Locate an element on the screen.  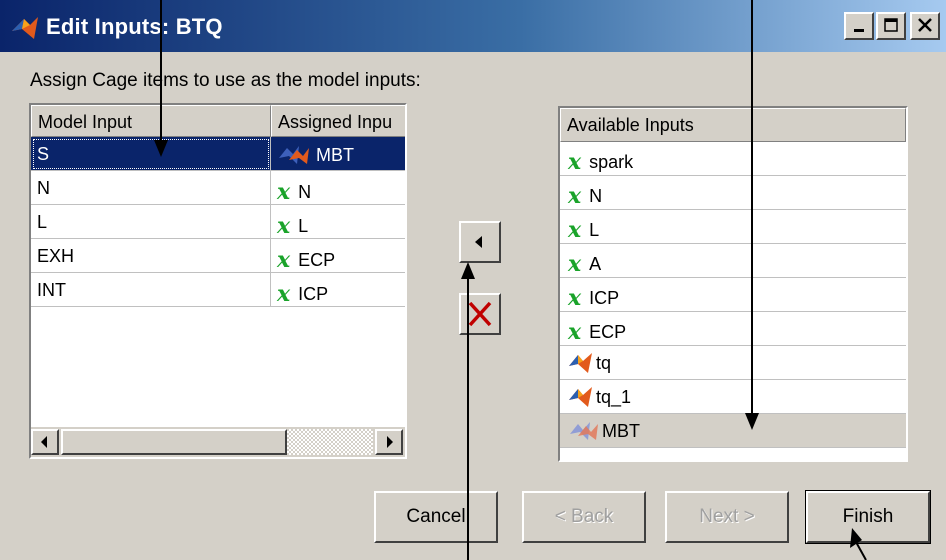
close-button is located at coordinates (925, 26).